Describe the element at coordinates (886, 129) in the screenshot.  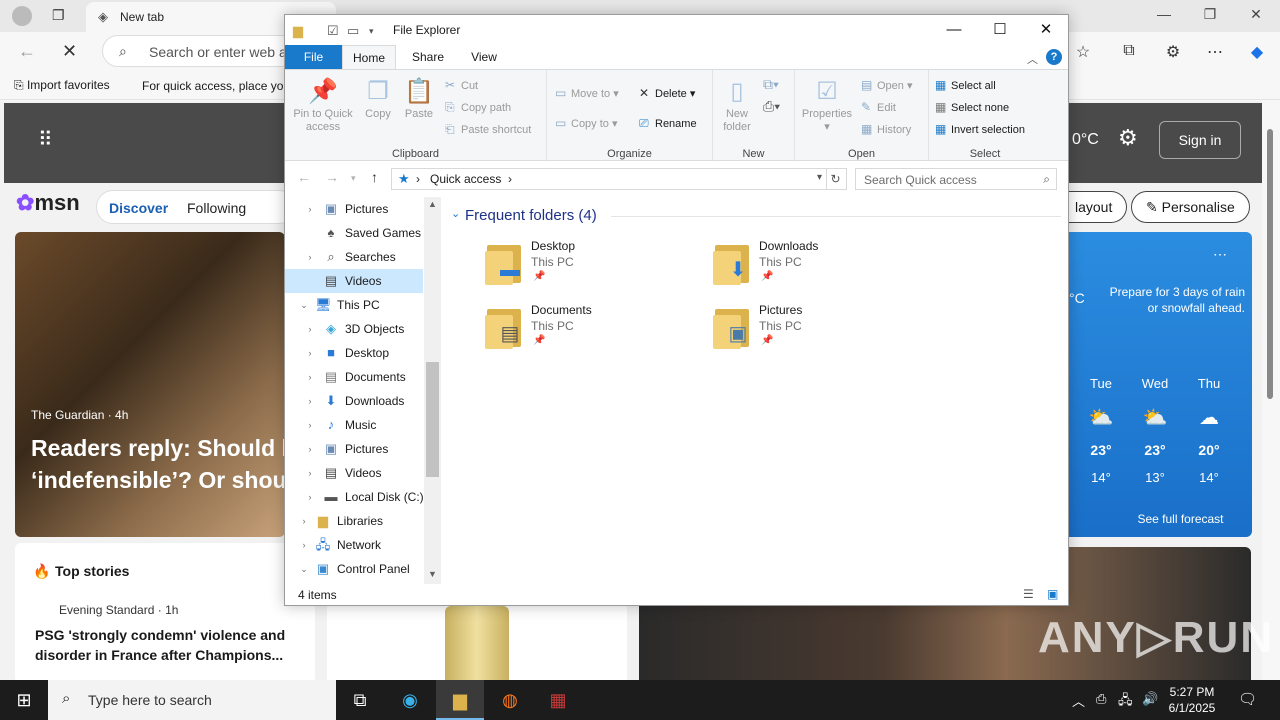
I see `history-button: ▦ History` at that location.